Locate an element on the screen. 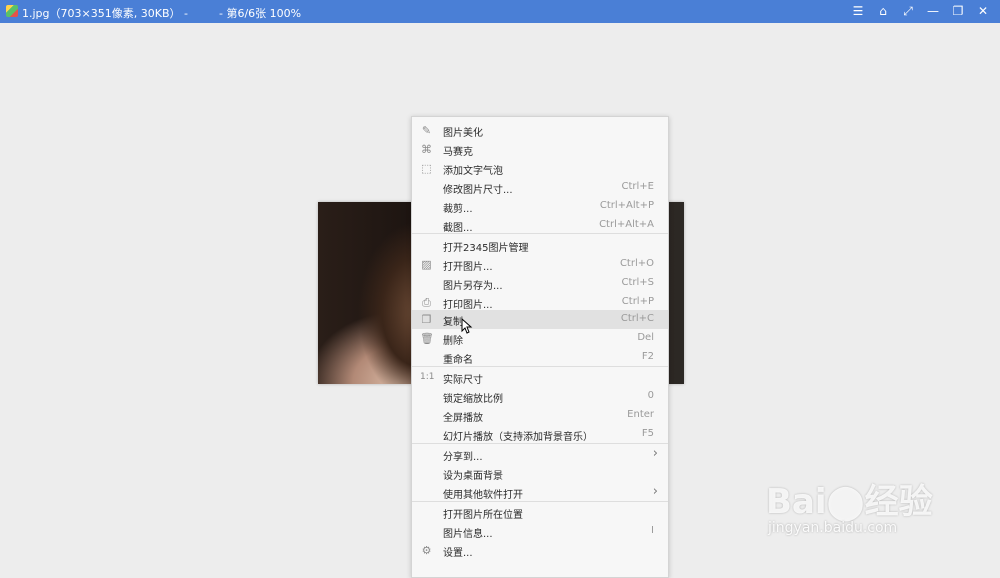 The image size is (1000, 578). menu-item-fullscreen: 全屏播放 Enter is located at coordinates (540, 415).